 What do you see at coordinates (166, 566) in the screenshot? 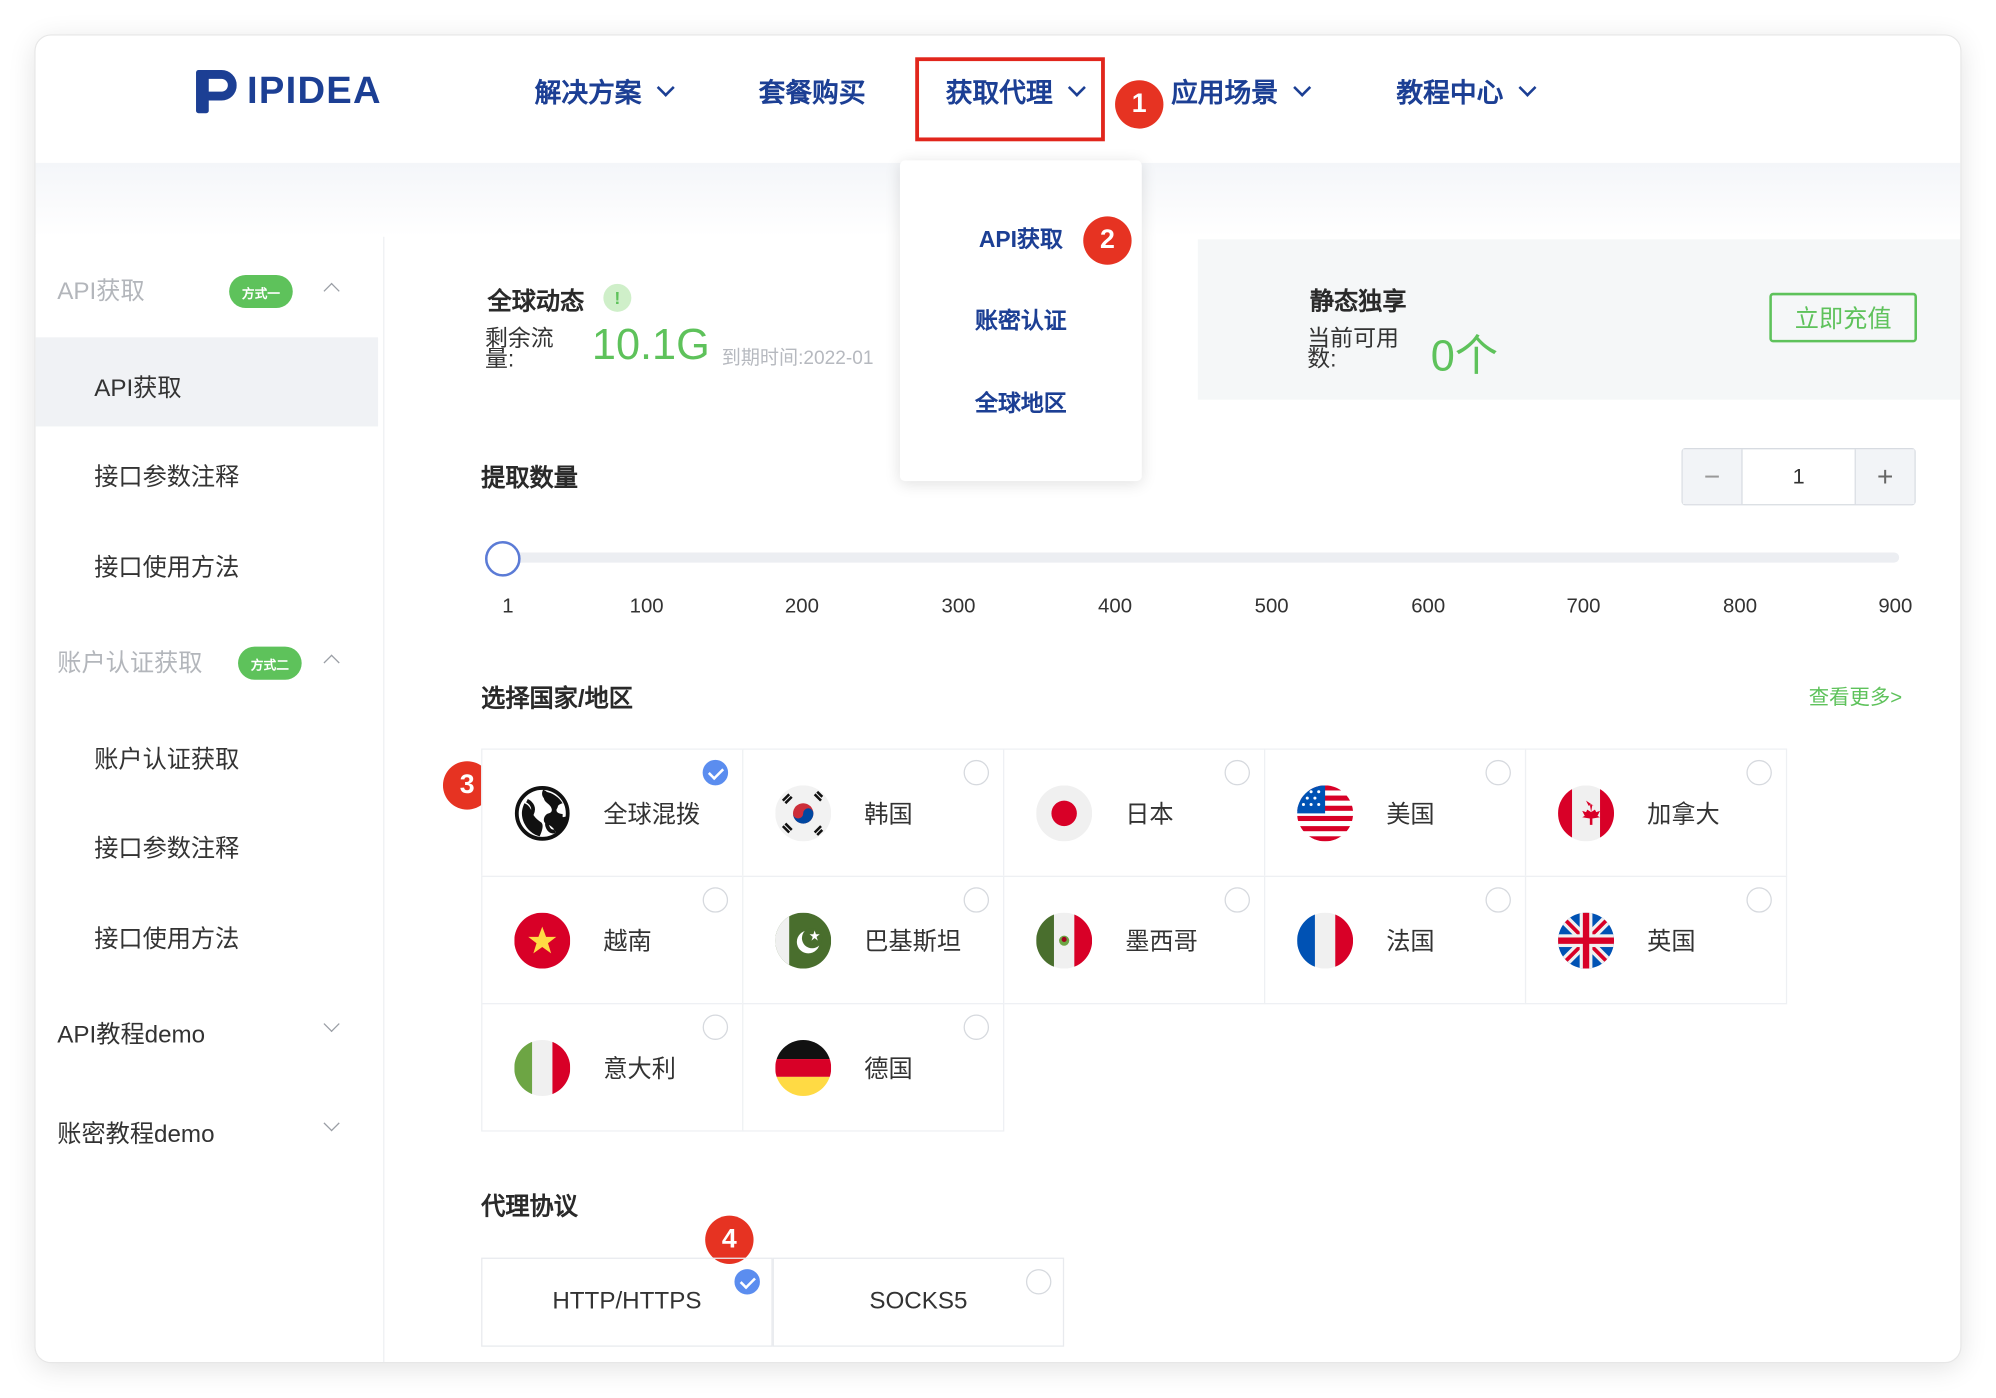
I see `sidebar-item-api-usage: 接口使用方法` at bounding box center [166, 566].